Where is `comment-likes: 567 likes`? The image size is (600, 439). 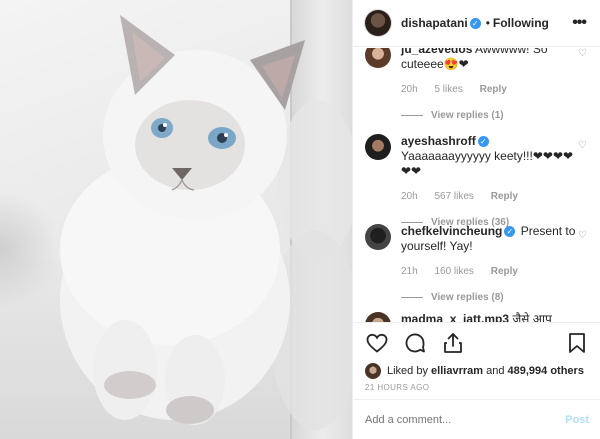
comment-likes: 567 likes is located at coordinates (453, 196).